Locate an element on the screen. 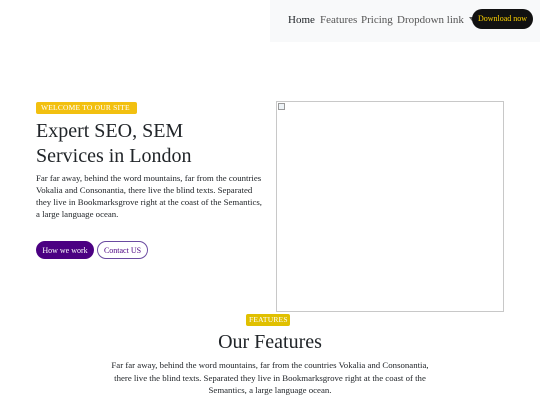 This screenshot has height=405, width=540. nav-link-features: Features is located at coordinates (338, 20).